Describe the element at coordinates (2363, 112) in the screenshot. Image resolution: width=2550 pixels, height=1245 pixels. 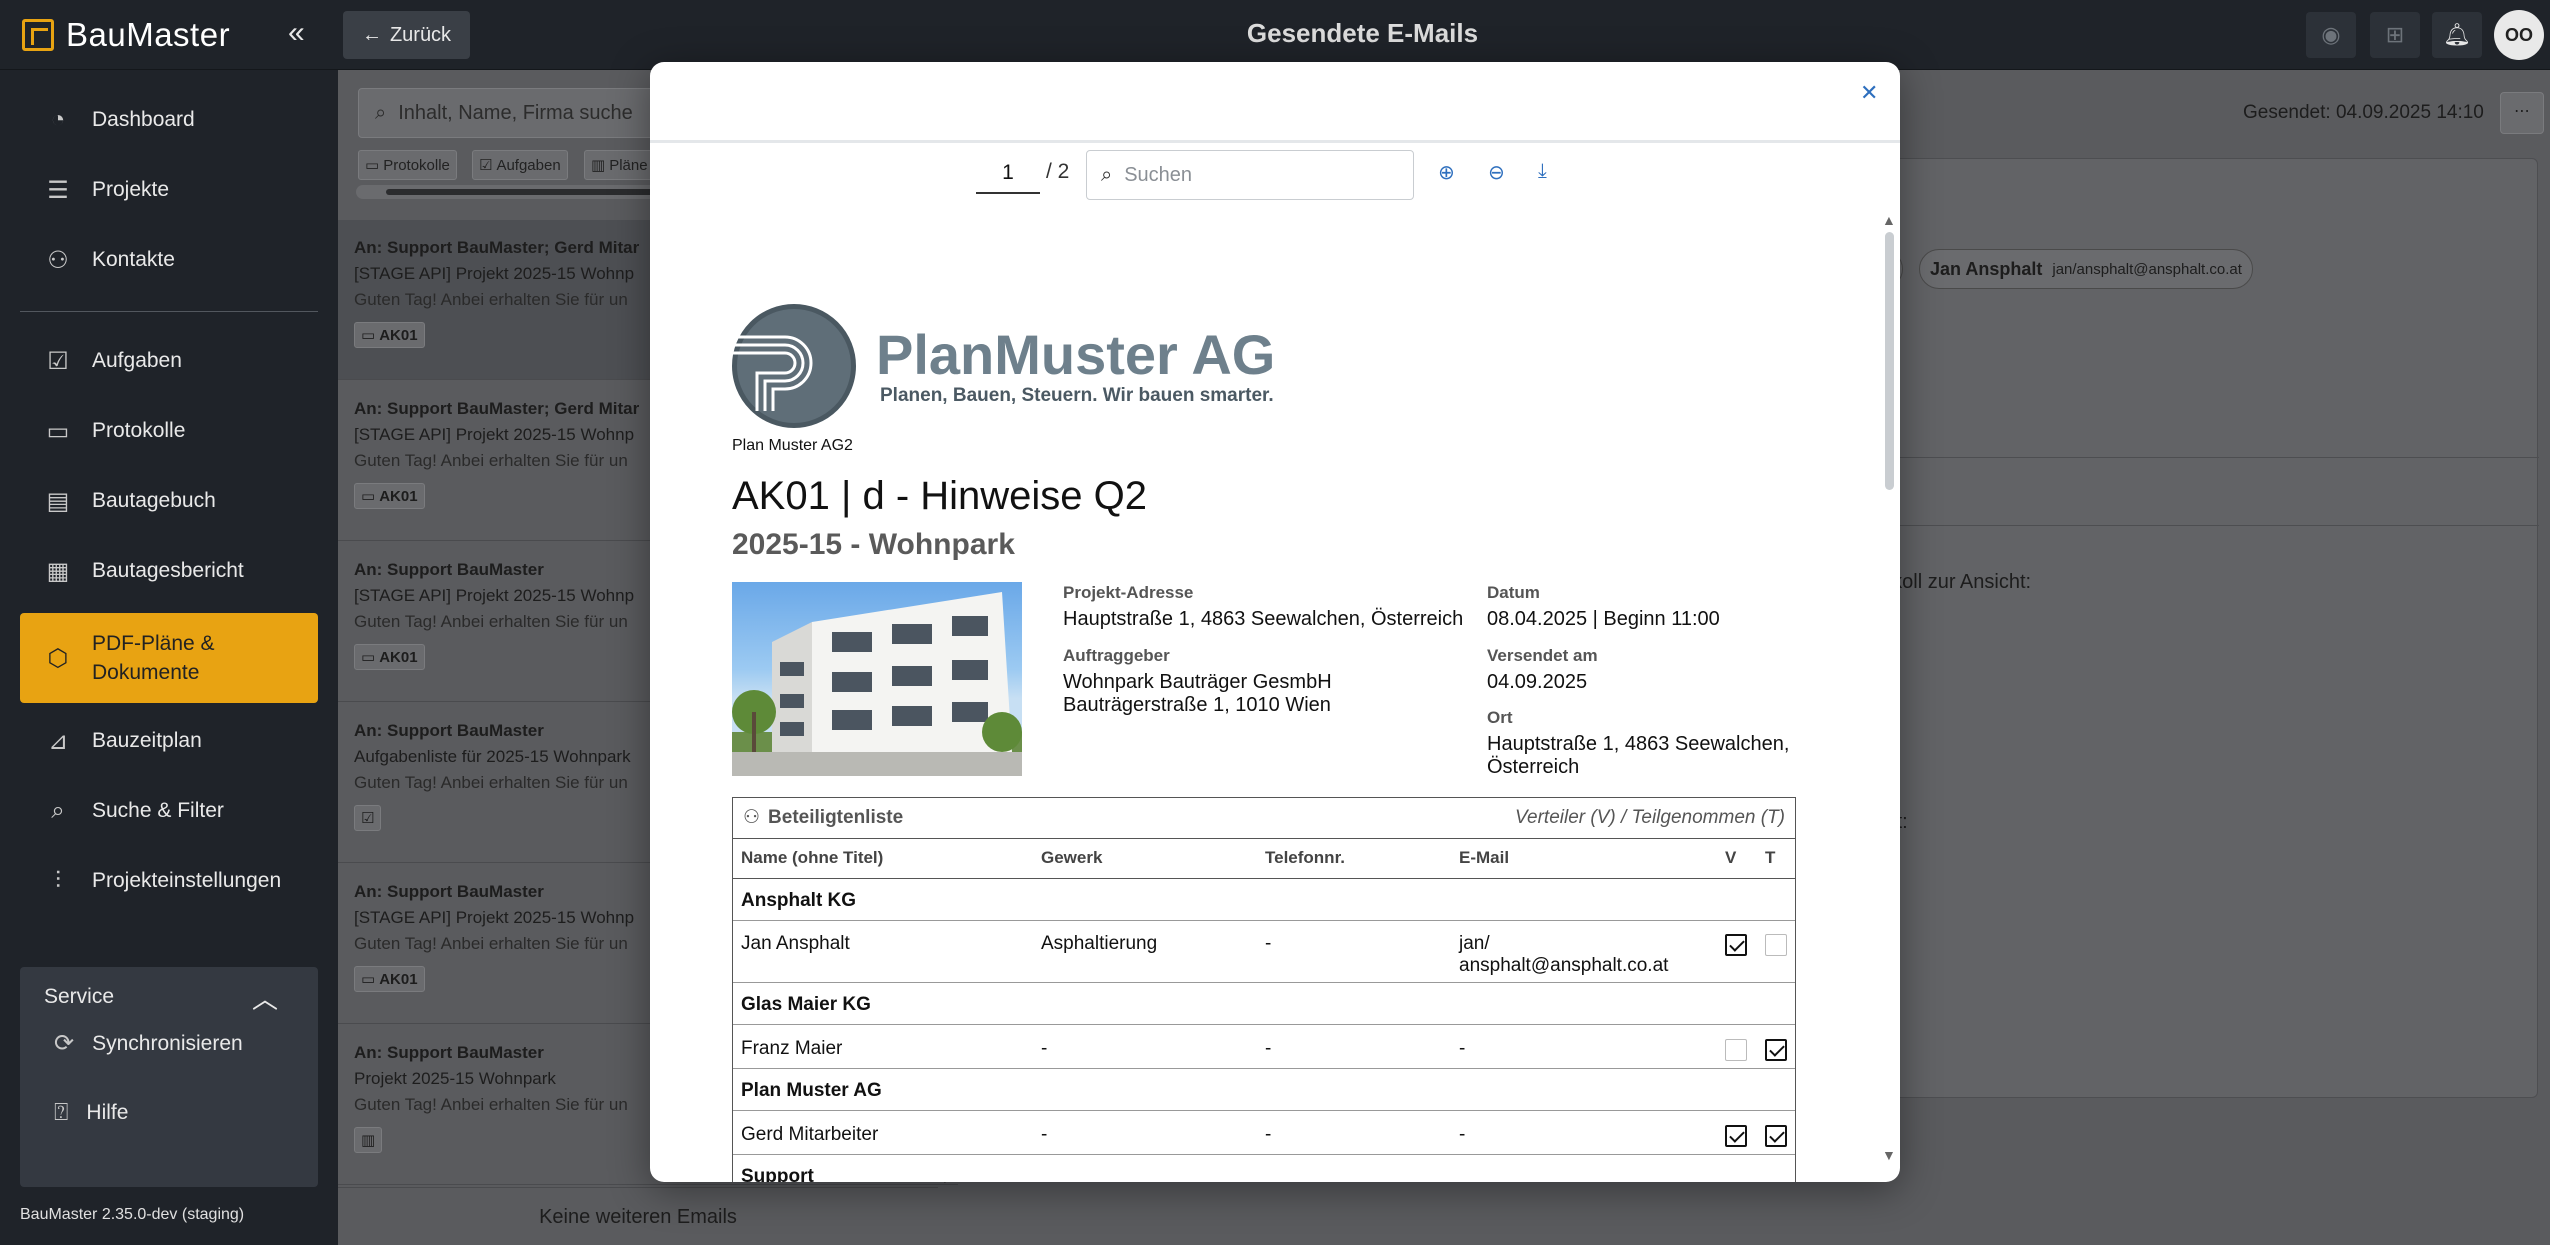
I see `sent-timestamp: Gesendet: 04.09.2025 14:10` at that location.